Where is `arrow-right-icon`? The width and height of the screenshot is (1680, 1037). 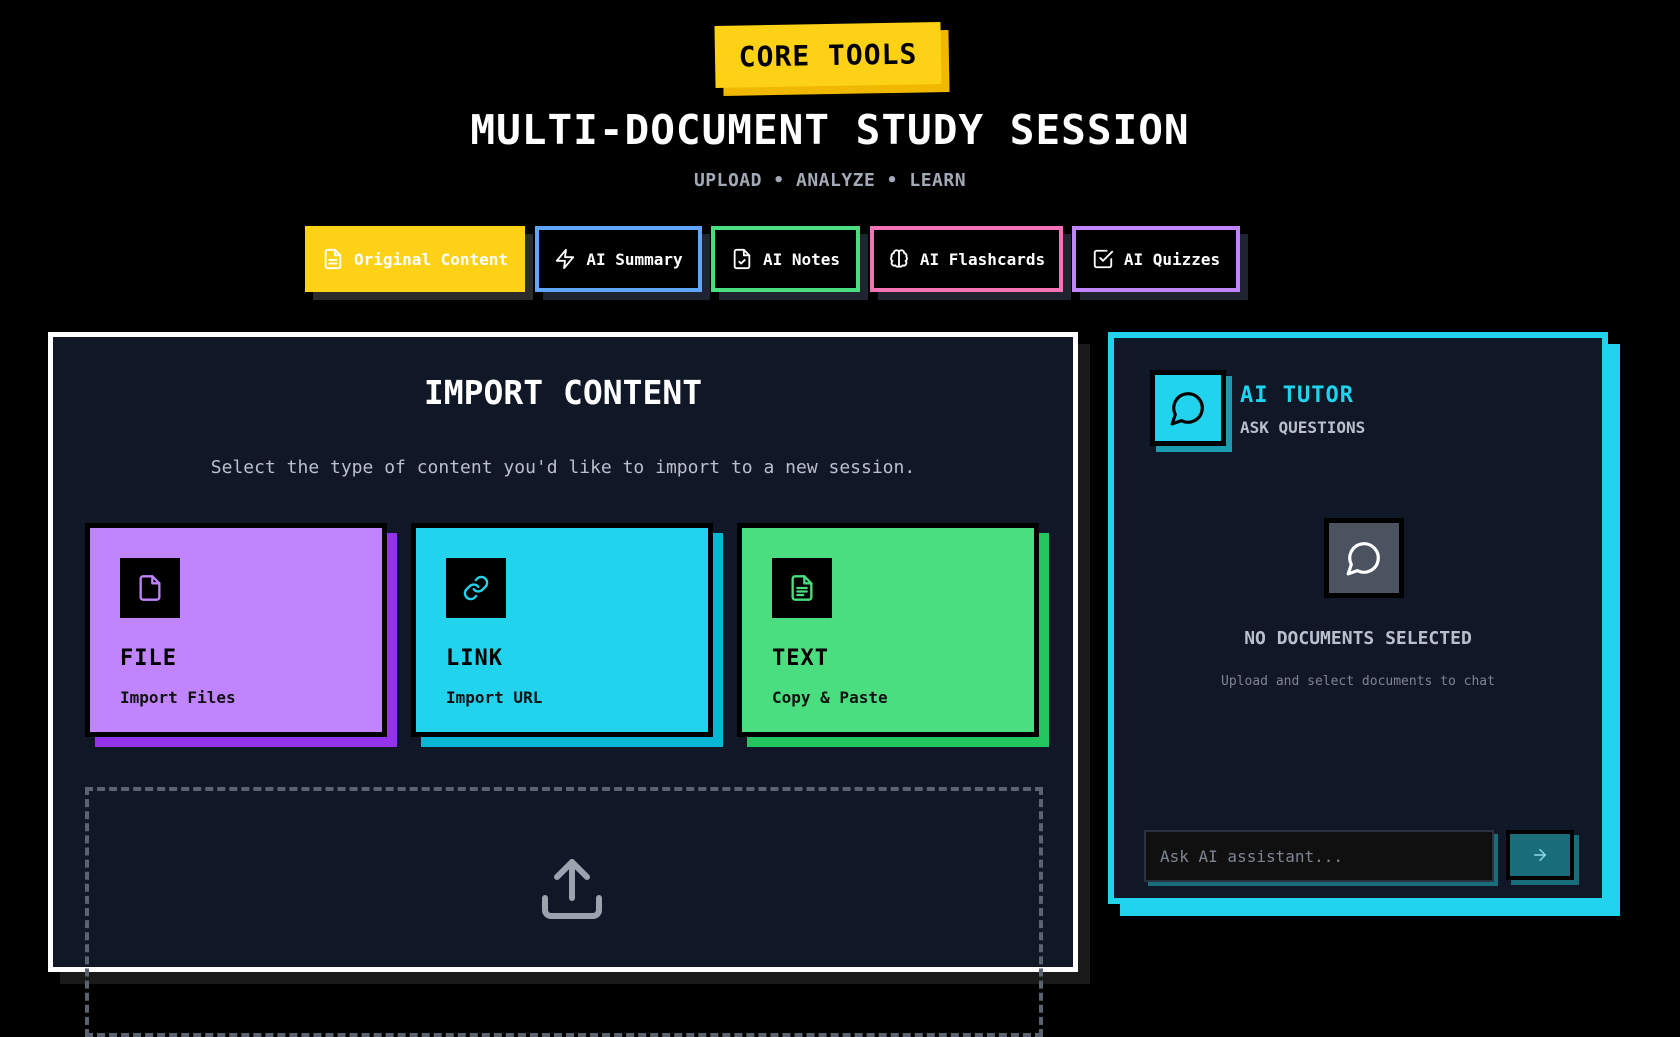
arrow-right-icon is located at coordinates (1540, 855).